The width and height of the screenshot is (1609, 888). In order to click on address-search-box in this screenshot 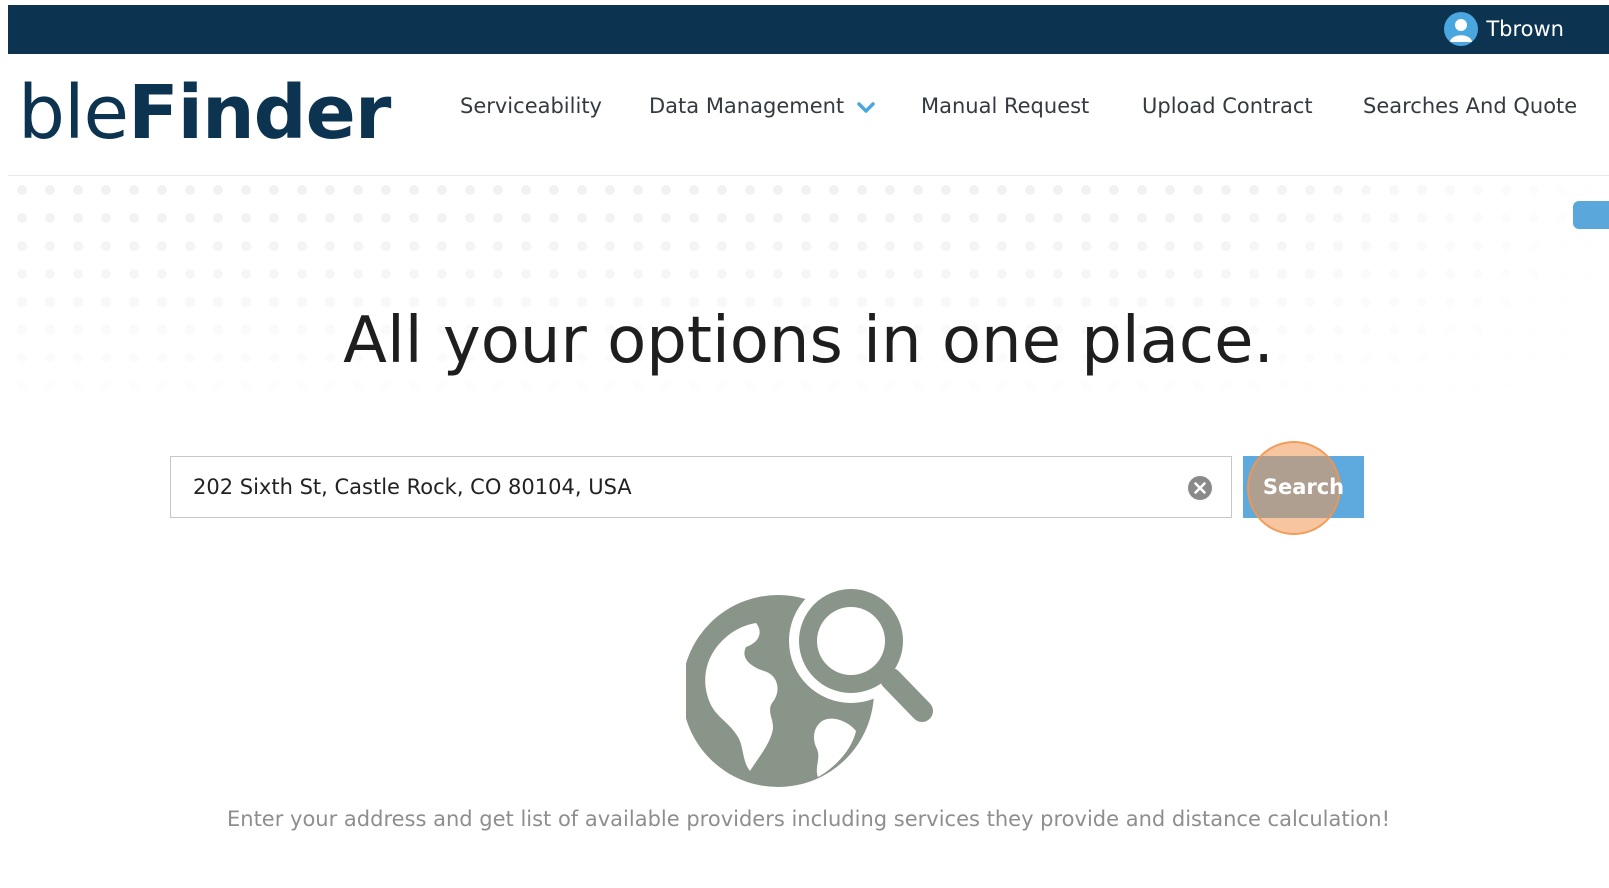, I will do `click(701, 487)`.